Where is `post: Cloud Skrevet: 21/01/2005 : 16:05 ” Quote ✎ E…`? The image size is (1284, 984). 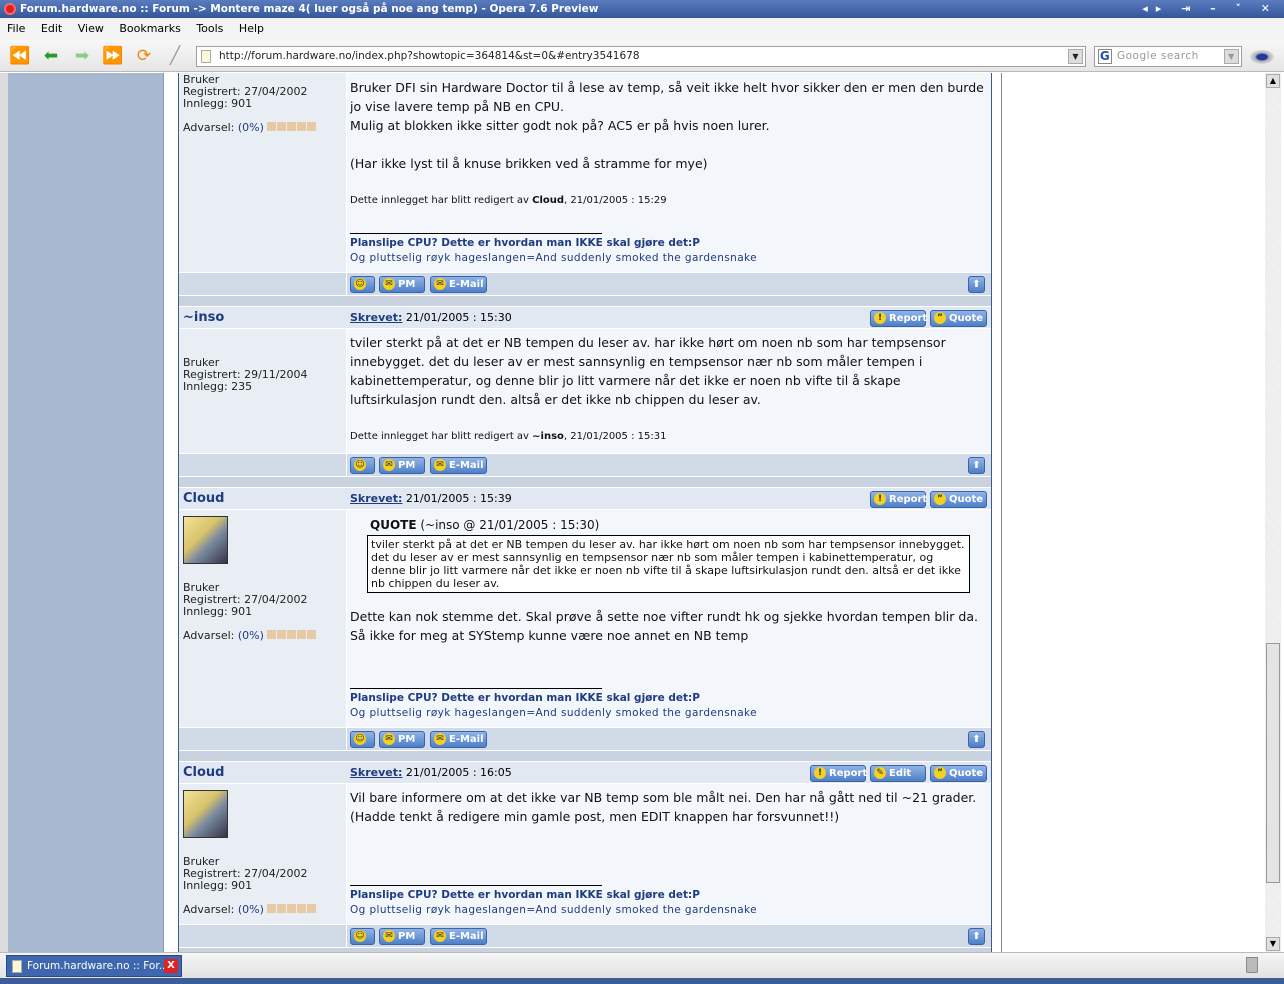 post: Cloud Skrevet: 21/01/2005 : 16:05 ” Quote ✎ E… is located at coordinates (585, 857).